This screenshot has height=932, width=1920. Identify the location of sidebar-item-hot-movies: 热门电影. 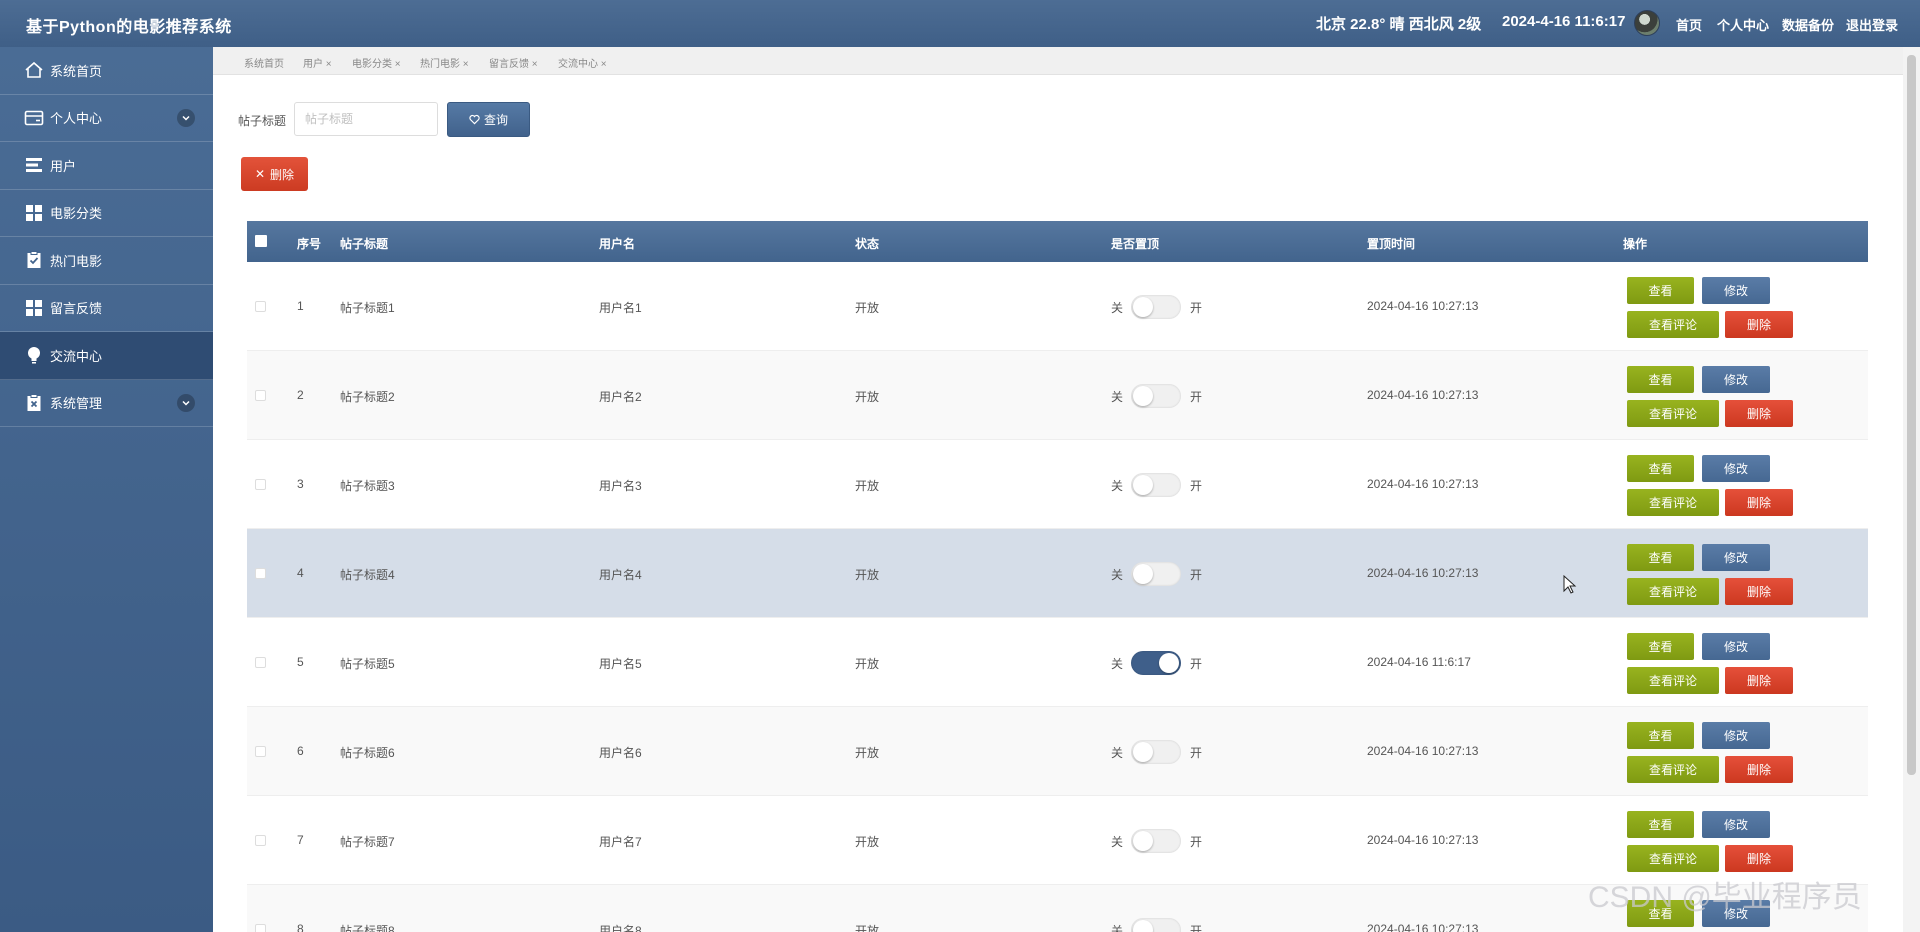
(106, 261).